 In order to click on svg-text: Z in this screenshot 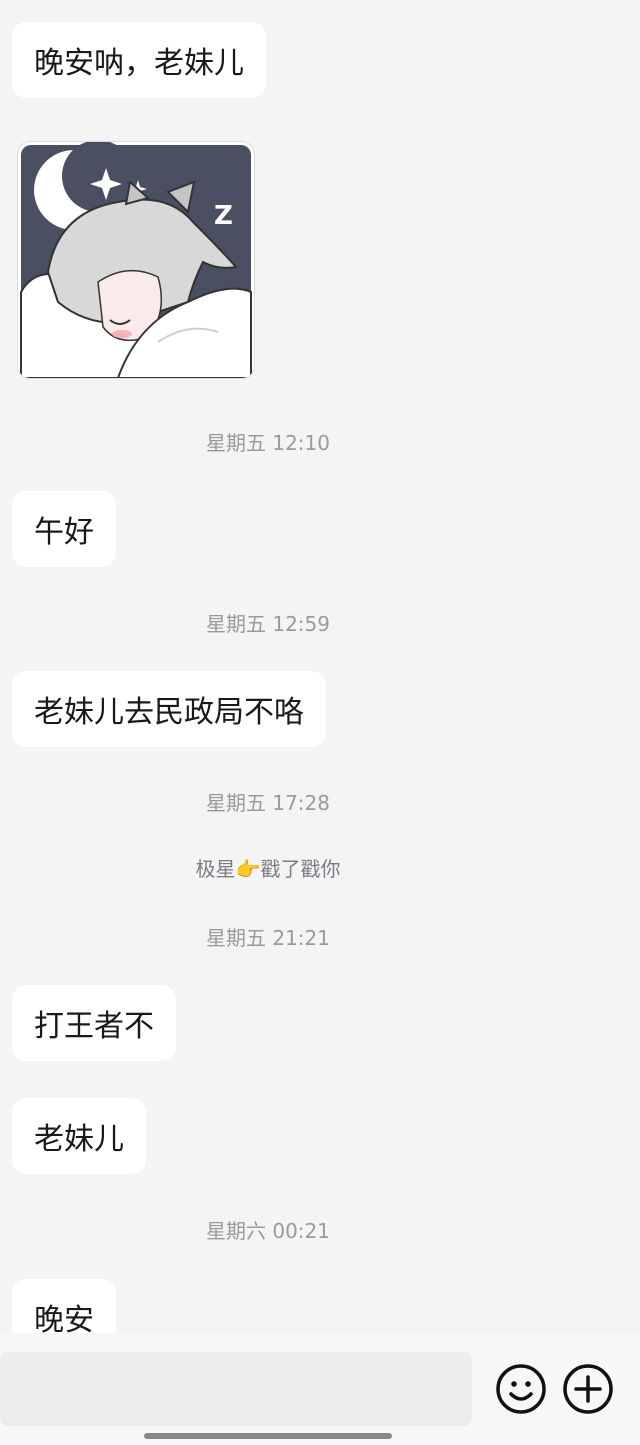, I will do `click(223, 216)`.